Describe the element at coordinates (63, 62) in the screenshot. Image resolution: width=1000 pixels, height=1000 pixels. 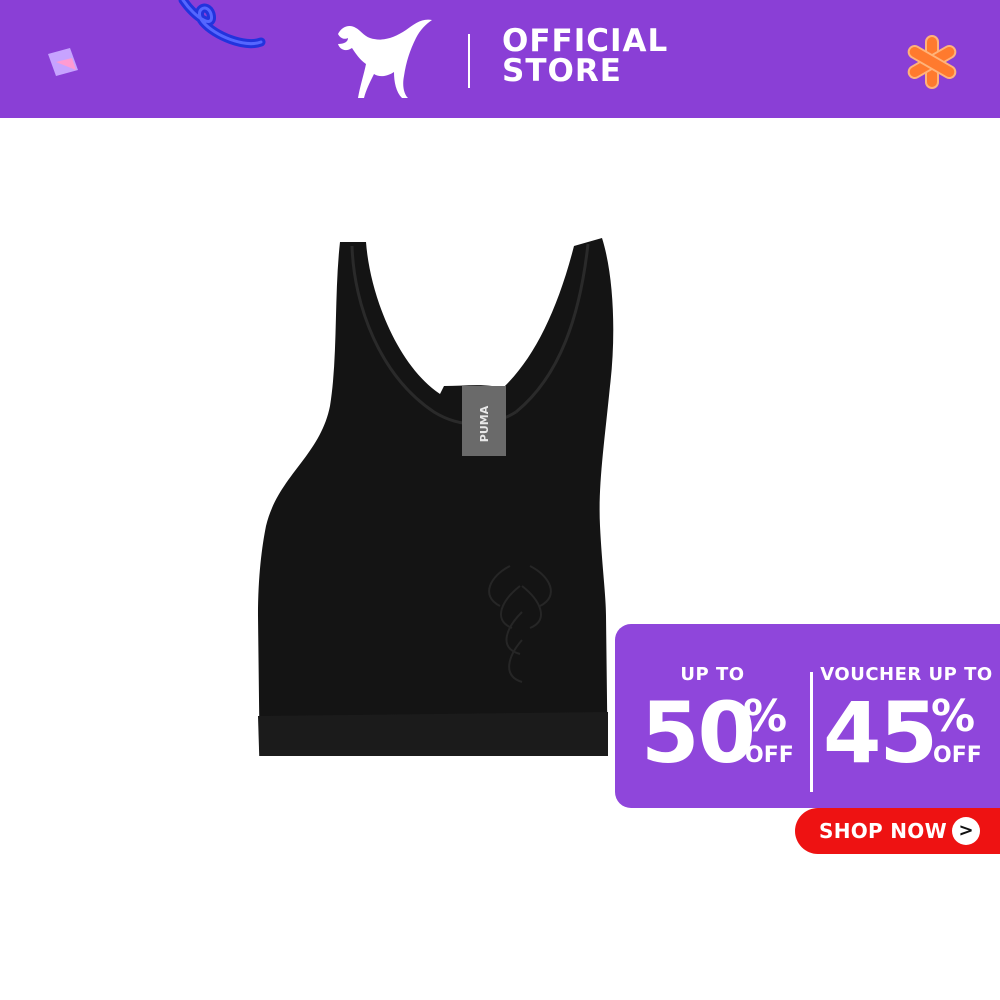
I see `confetti-decoration` at that location.